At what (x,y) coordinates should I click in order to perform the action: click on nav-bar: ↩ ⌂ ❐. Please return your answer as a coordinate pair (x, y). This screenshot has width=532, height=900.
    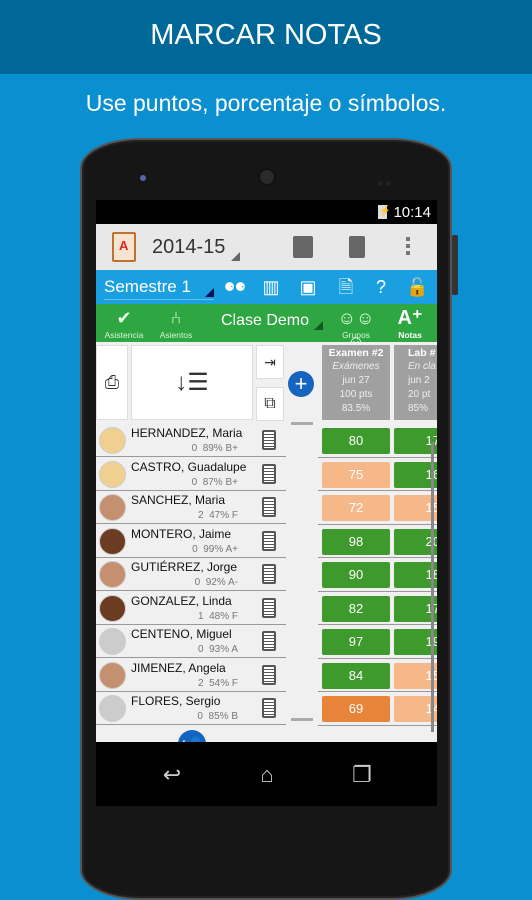
    Looking at the image, I should click on (266, 774).